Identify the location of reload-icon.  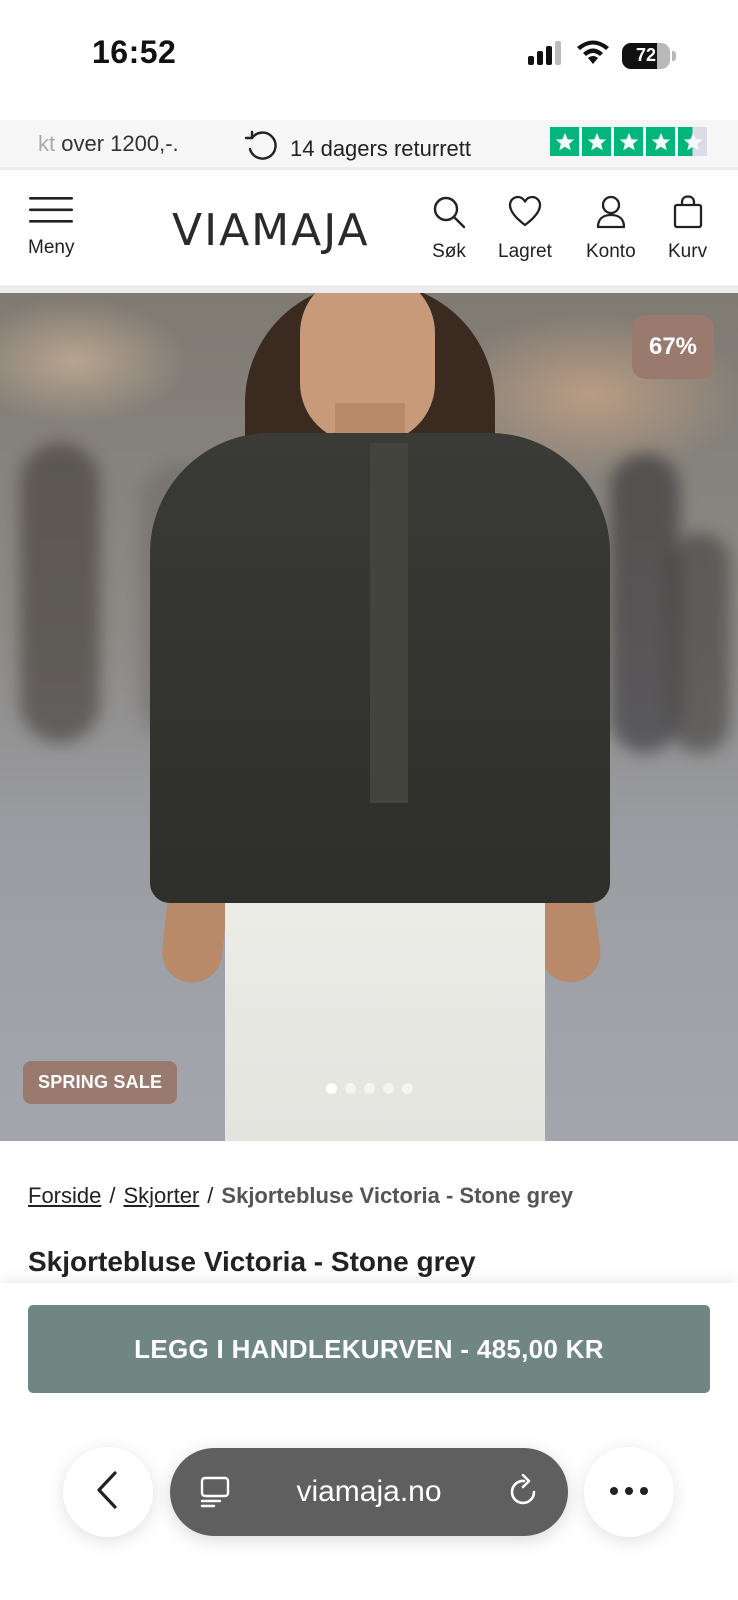
(524, 1493).